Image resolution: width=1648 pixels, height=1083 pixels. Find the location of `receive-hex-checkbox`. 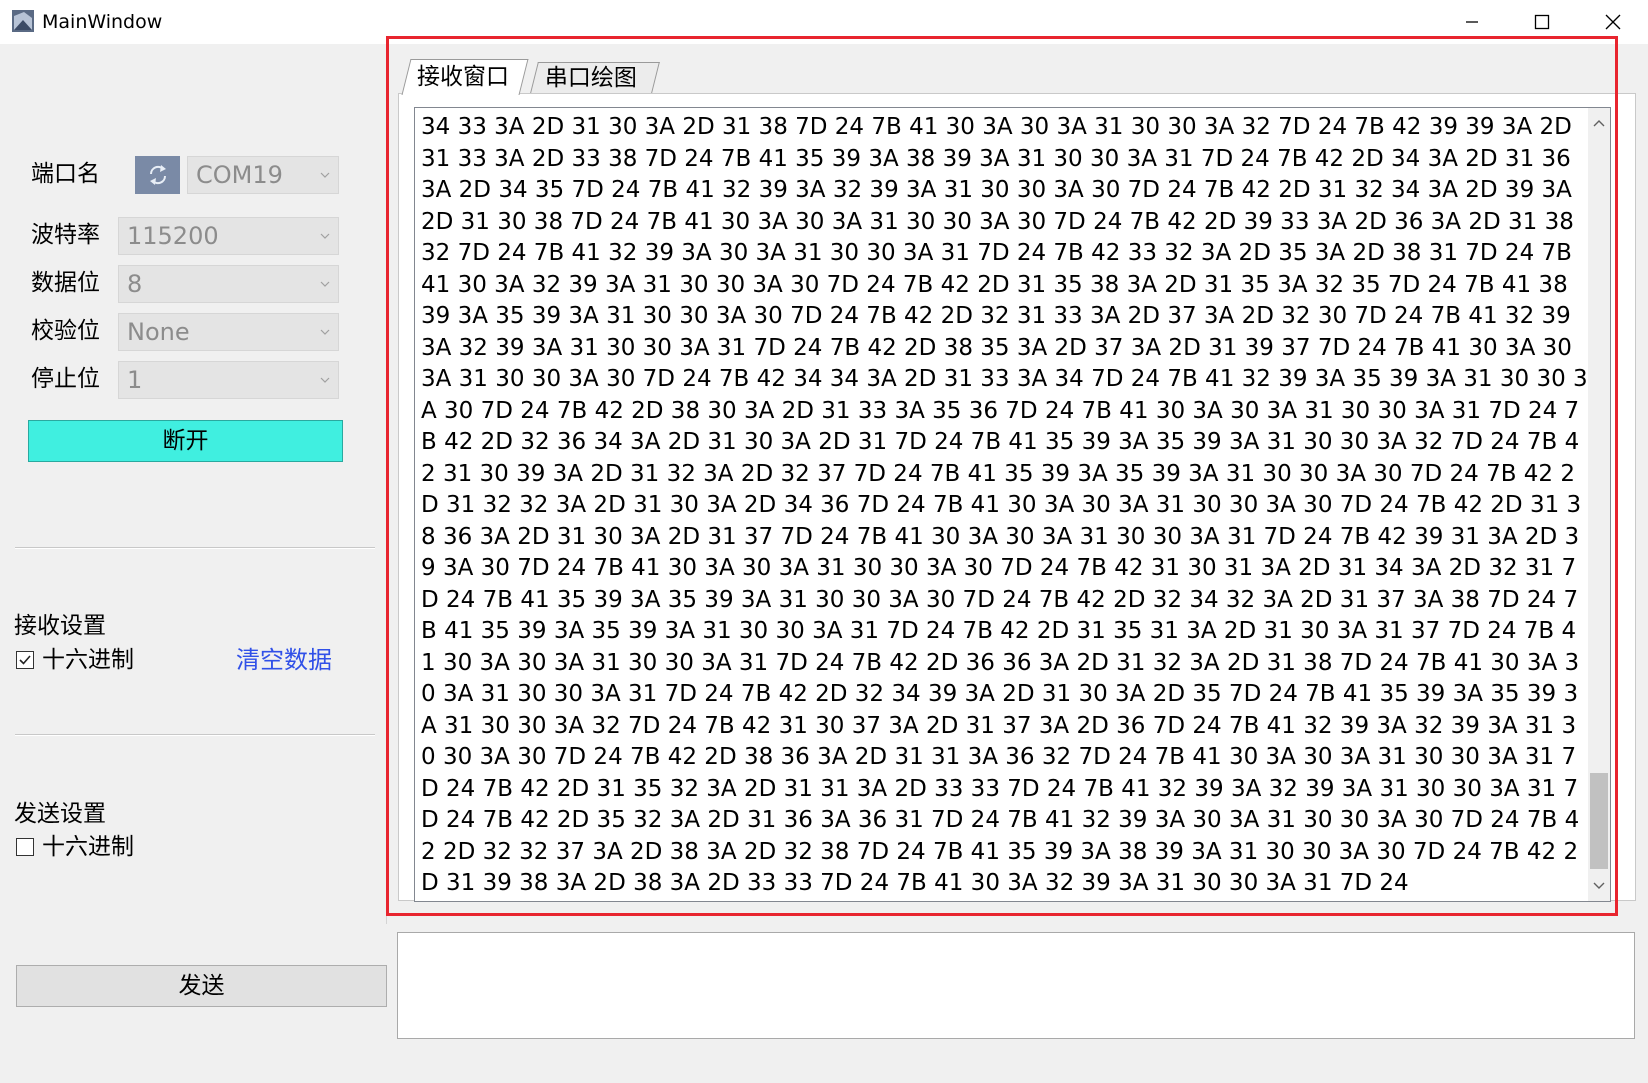

receive-hex-checkbox is located at coordinates (25, 660).